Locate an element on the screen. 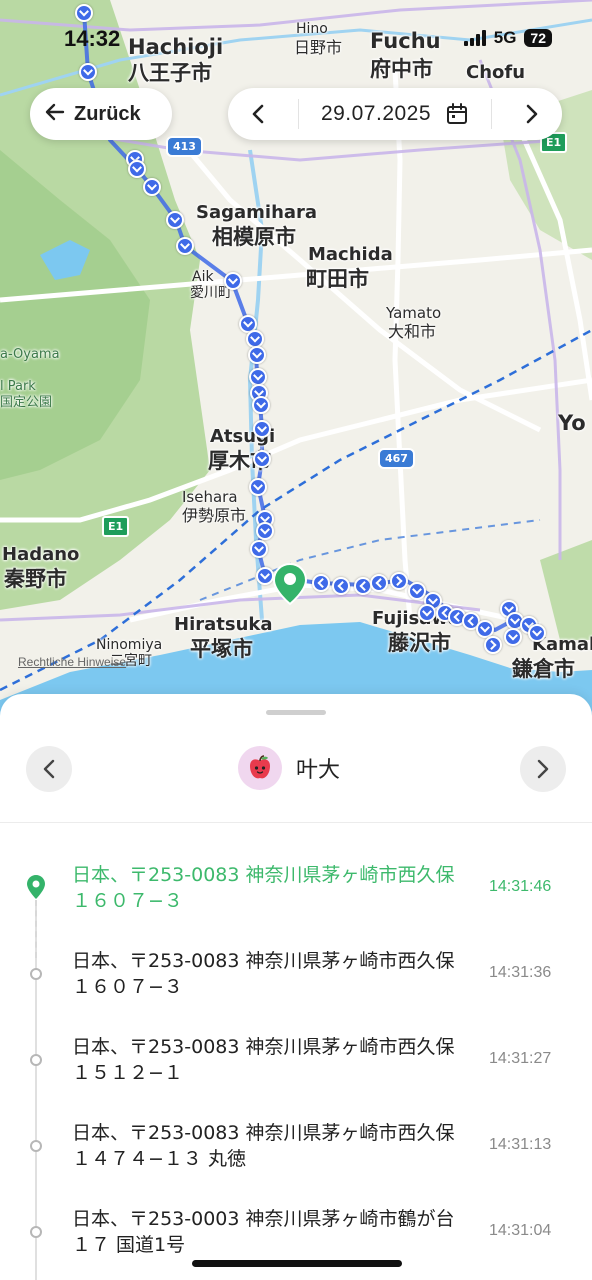  map-label-hino-jp: 日野市 is located at coordinates (318, 47).